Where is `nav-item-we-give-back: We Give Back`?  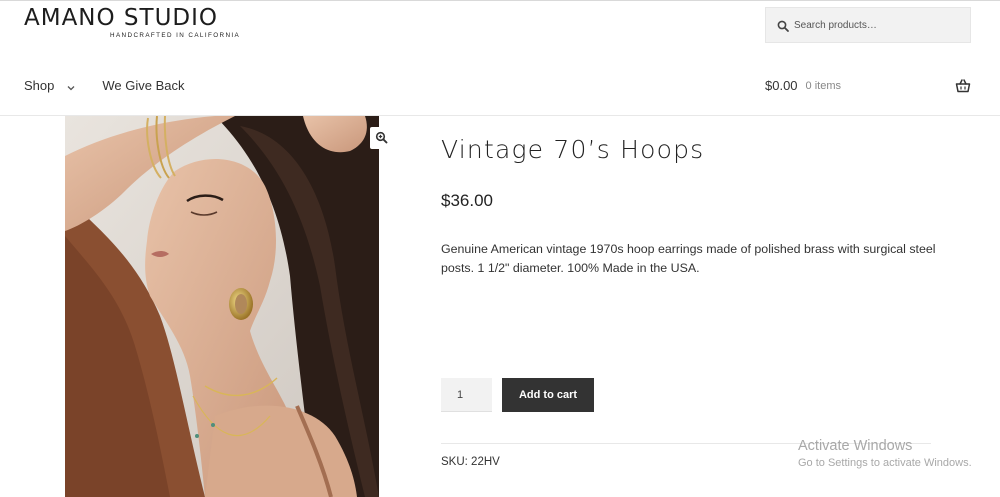 nav-item-we-give-back: We Give Back is located at coordinates (143, 85).